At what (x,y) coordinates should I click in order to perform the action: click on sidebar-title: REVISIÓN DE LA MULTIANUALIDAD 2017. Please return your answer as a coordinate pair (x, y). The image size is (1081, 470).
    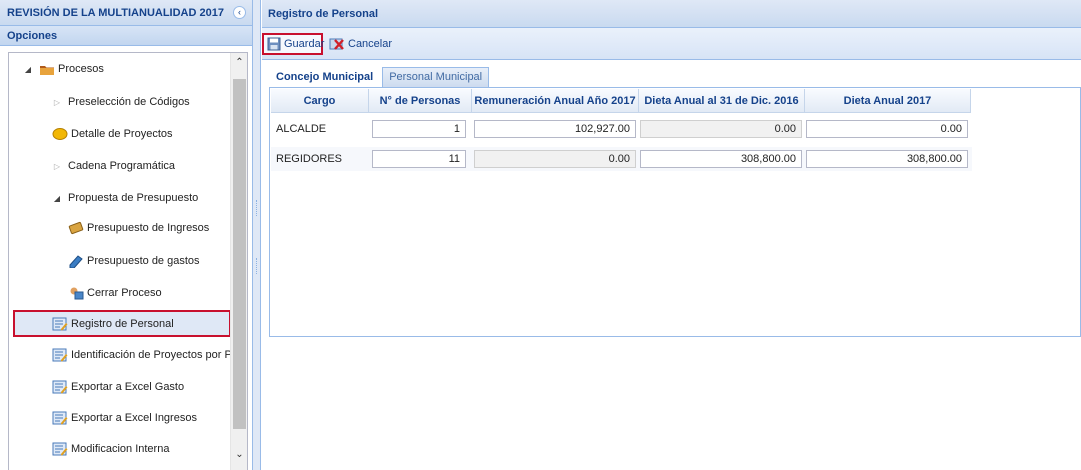
    Looking at the image, I should click on (115, 12).